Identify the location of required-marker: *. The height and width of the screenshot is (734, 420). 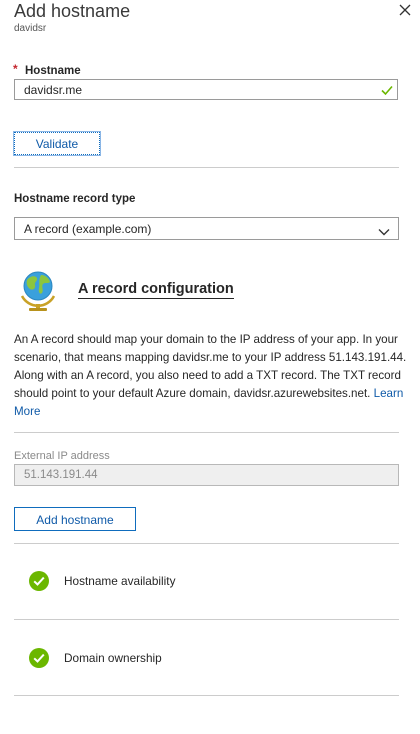
(15, 69).